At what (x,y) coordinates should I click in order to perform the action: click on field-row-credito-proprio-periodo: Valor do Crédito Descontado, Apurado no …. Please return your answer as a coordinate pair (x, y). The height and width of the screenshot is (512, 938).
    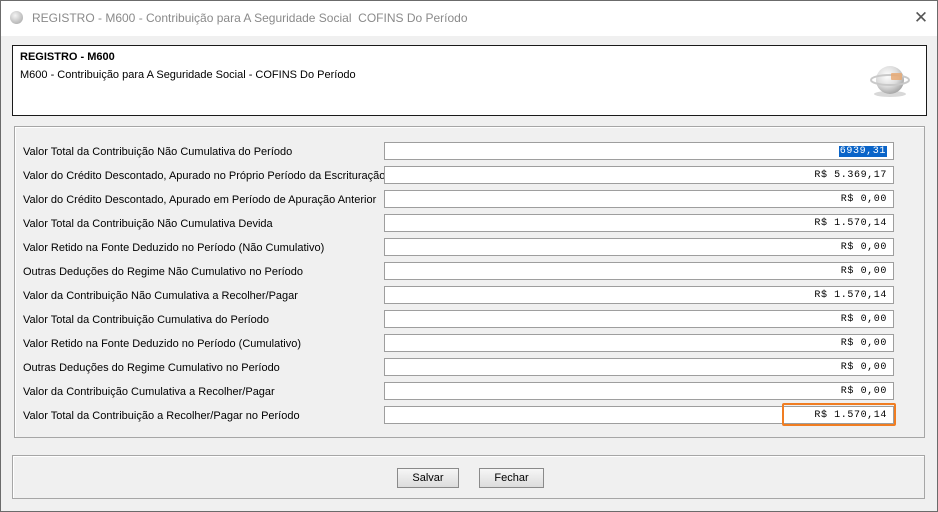
    Looking at the image, I should click on (469, 176).